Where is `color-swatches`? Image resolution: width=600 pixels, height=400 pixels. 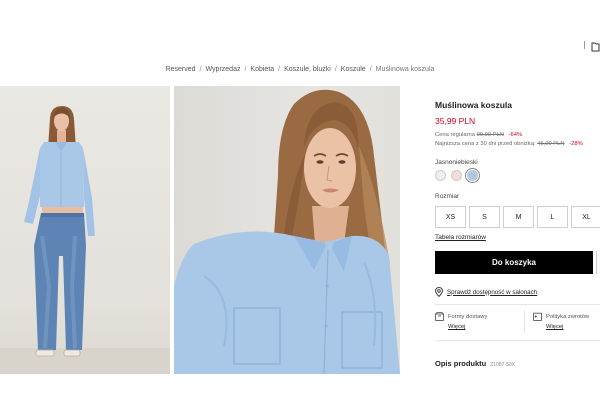
color-swatches is located at coordinates (456, 175).